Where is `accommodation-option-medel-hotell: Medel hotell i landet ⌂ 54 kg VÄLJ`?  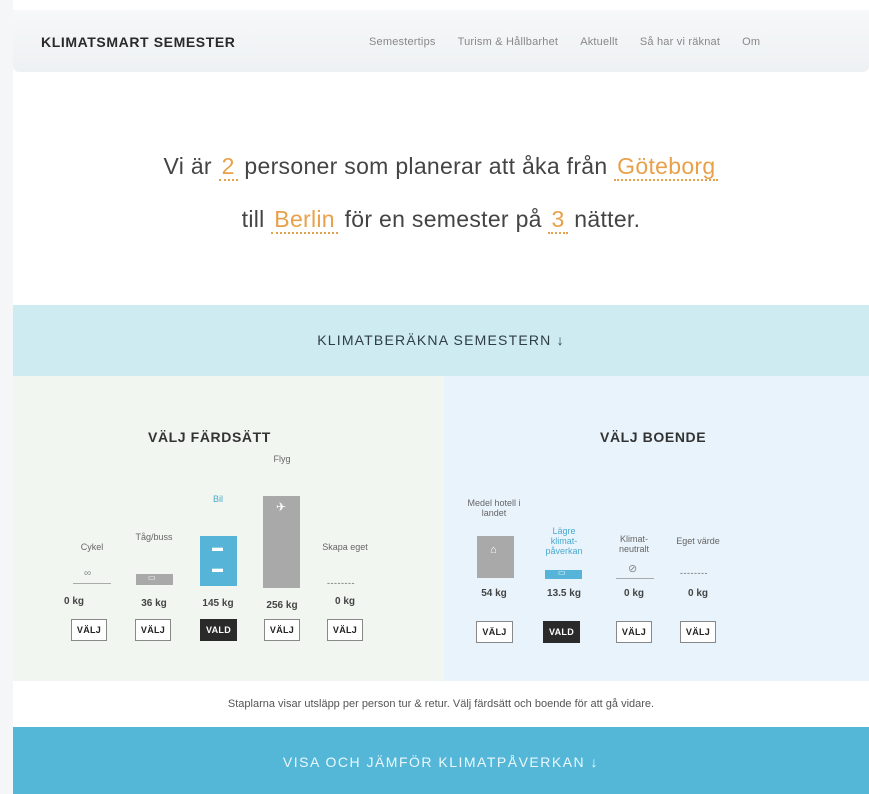 accommodation-option-medel-hotell: Medel hotell i landet ⌂ 54 kg VÄLJ is located at coordinates (494, 570).